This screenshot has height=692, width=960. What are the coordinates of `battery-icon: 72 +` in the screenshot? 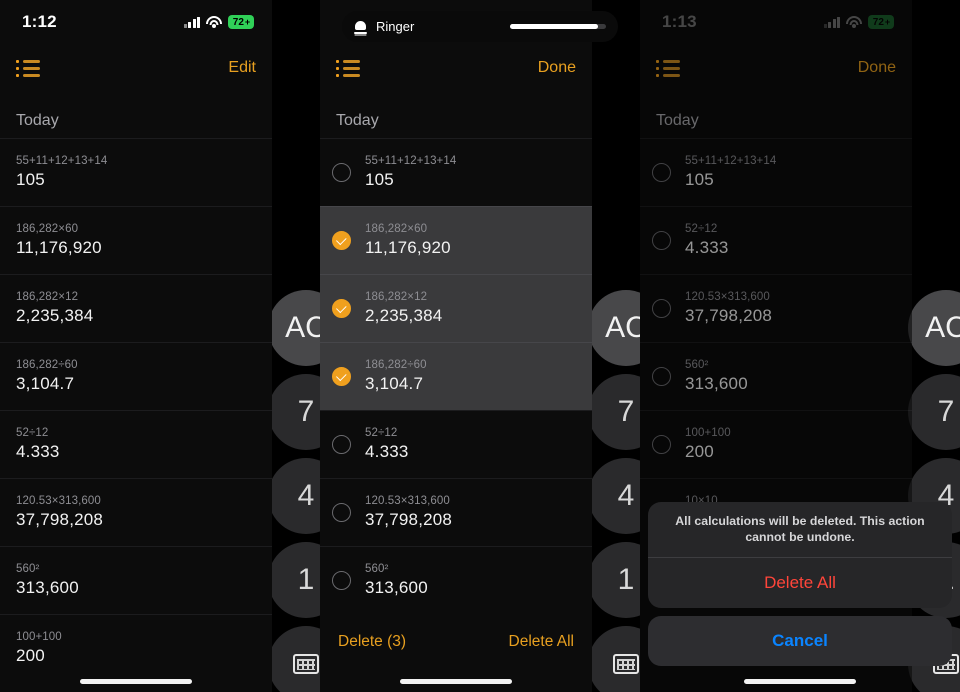 It's located at (241, 22).